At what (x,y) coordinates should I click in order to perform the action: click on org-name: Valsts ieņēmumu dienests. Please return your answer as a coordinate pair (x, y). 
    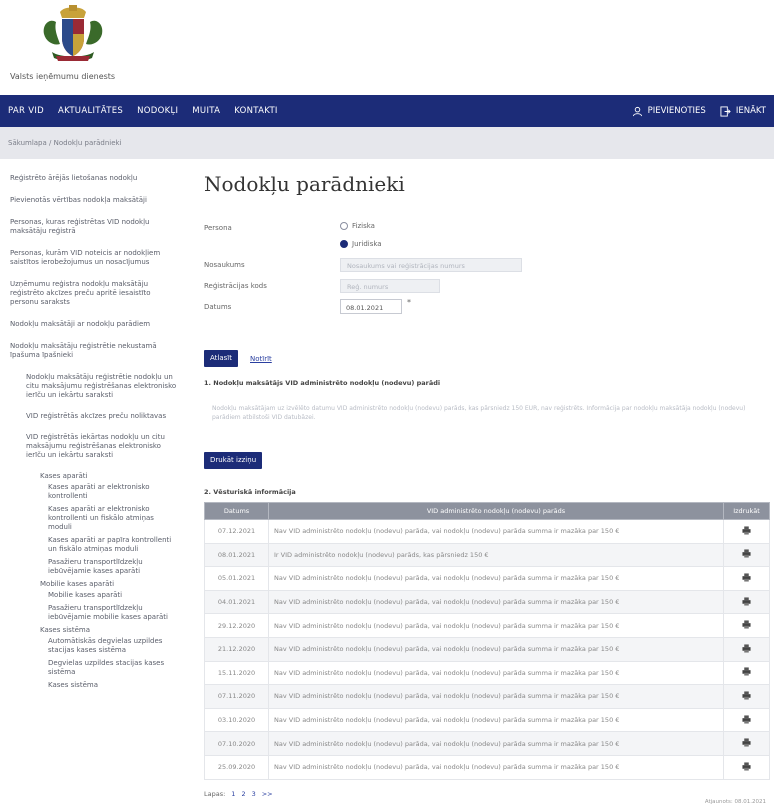
    Looking at the image, I should click on (63, 76).